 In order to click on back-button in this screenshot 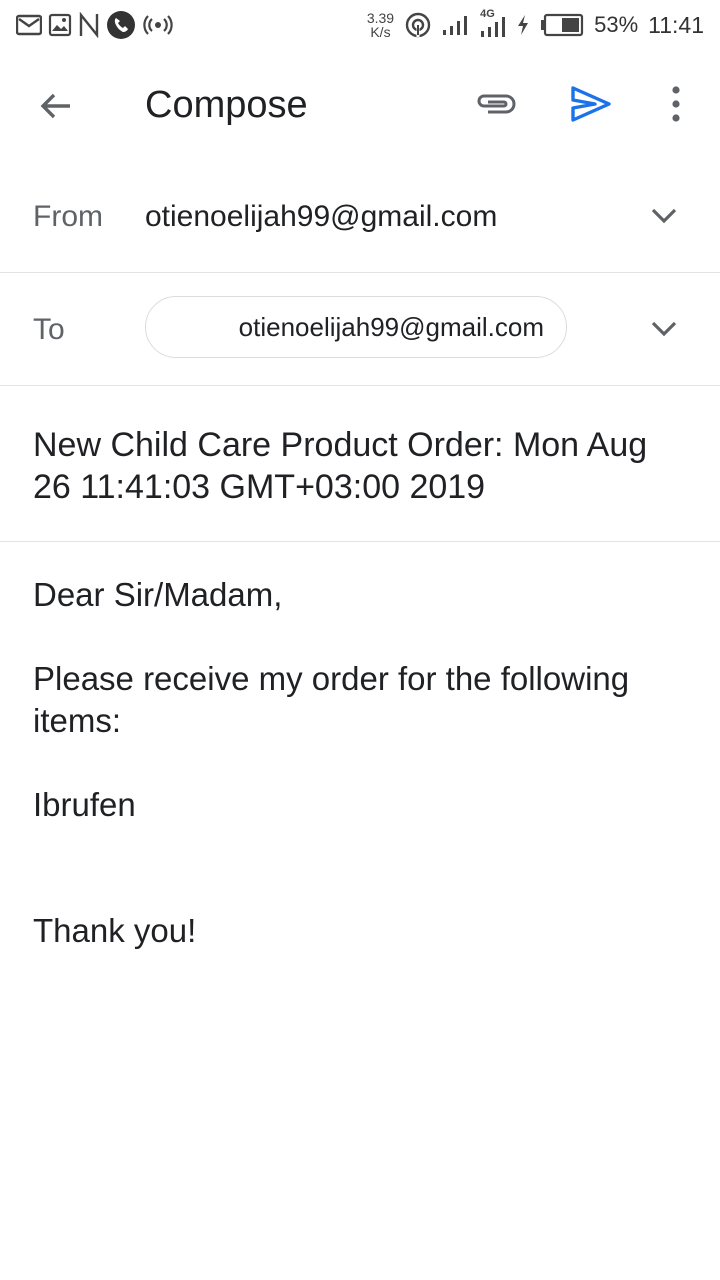, I will do `click(56, 106)`.